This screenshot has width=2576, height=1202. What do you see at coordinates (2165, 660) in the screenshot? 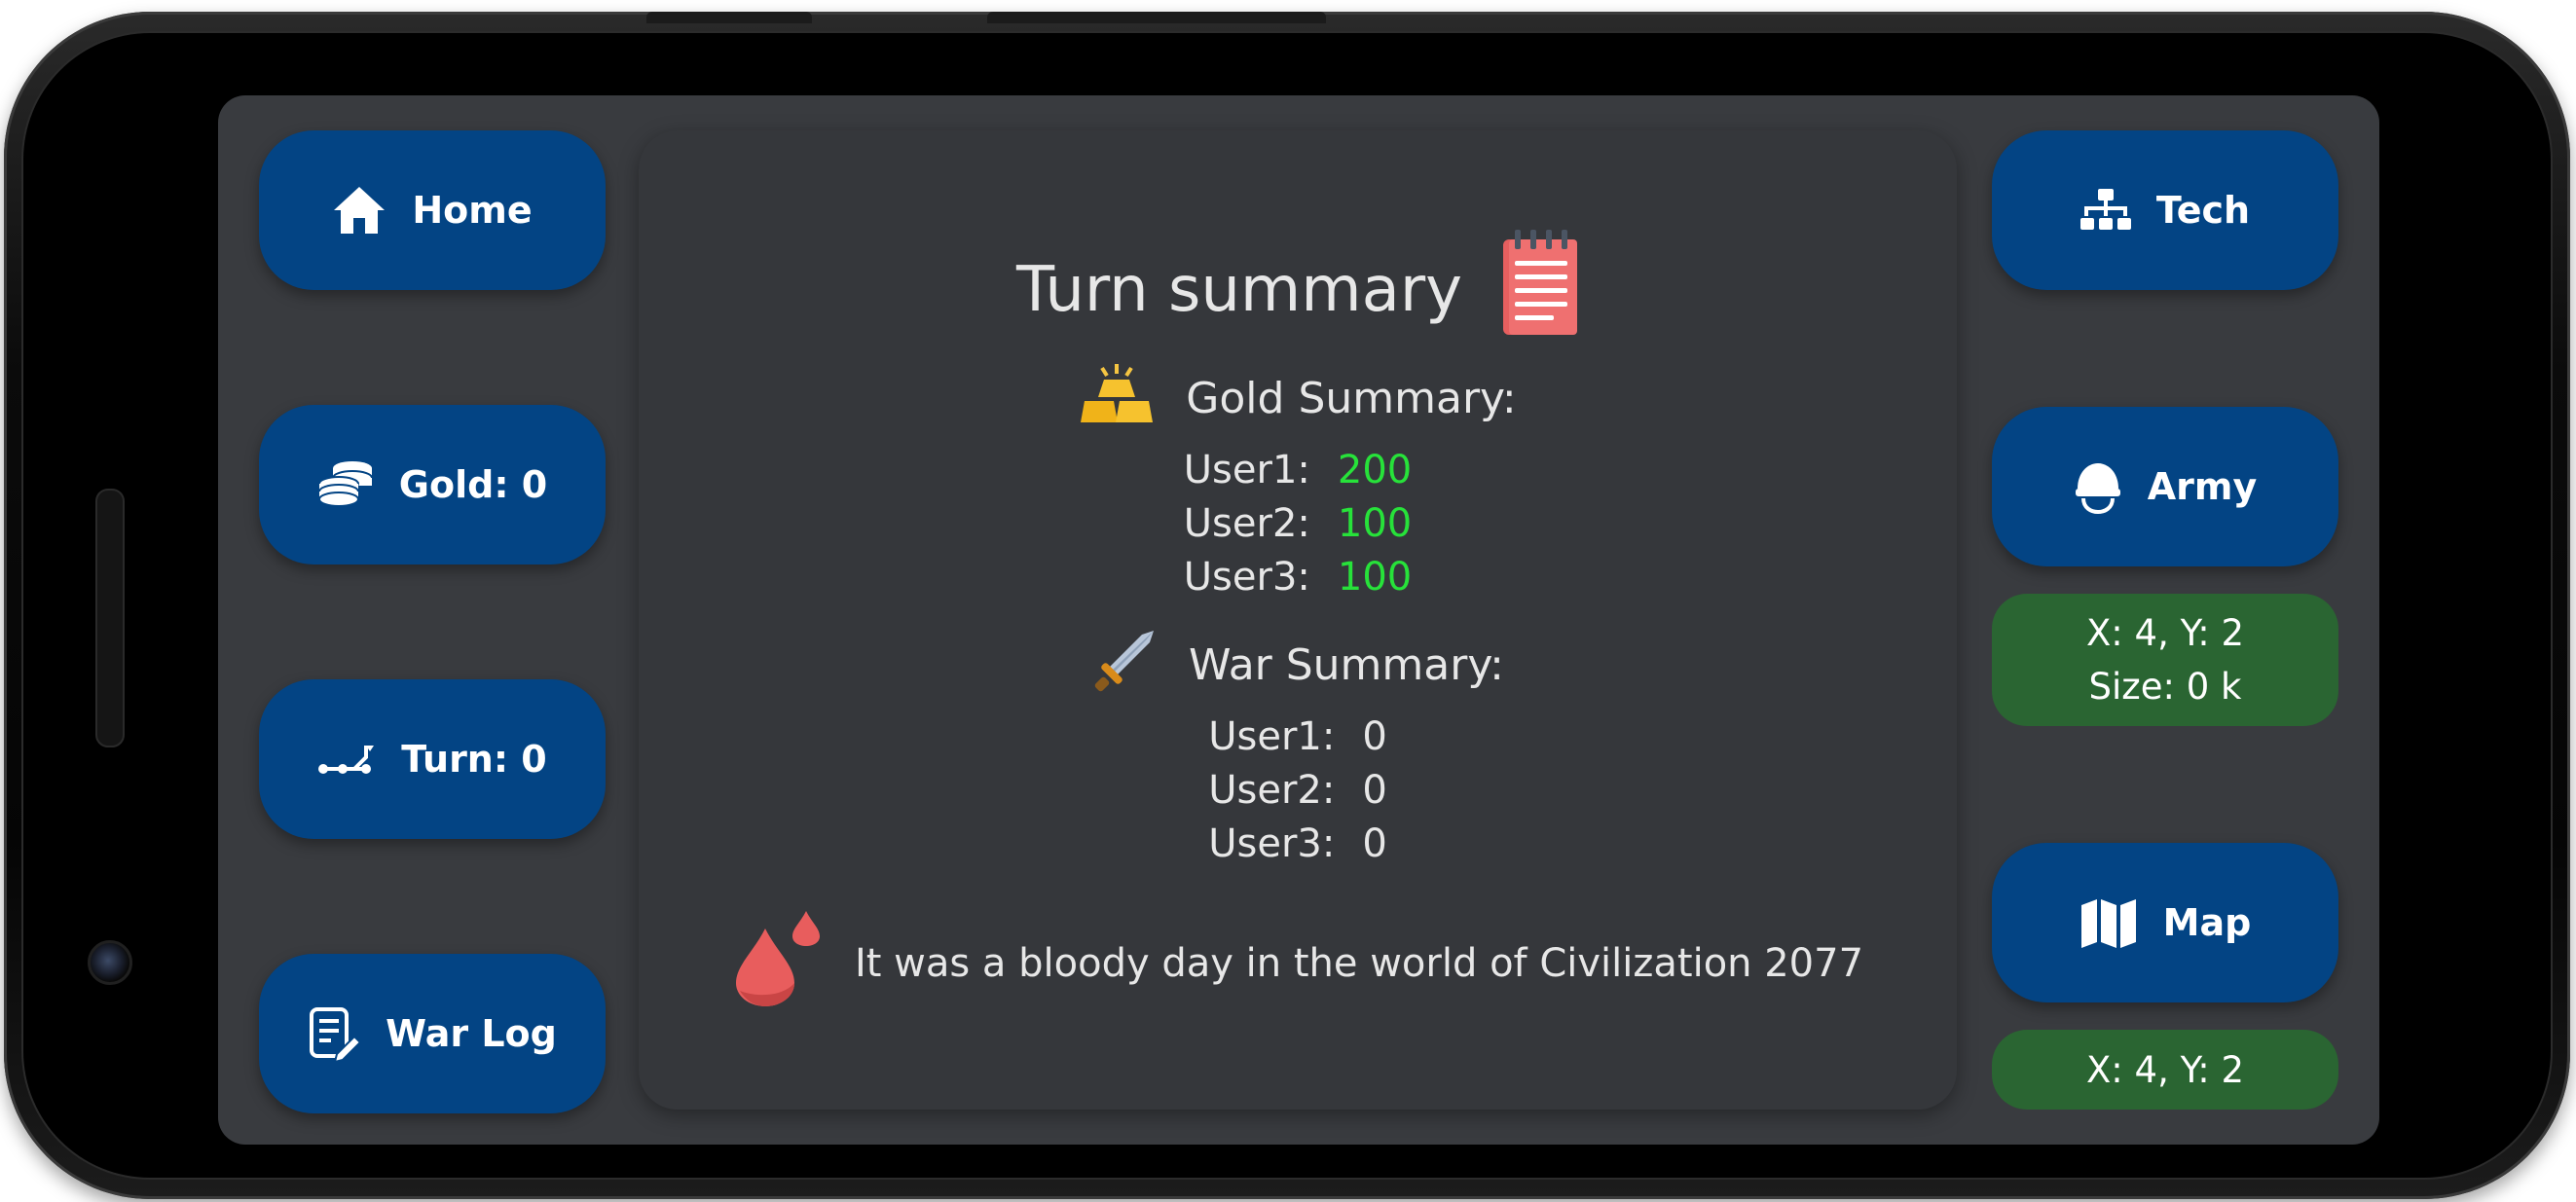
I see `army-info-box: X: 4, Y: 2 Size: 0 k` at bounding box center [2165, 660].